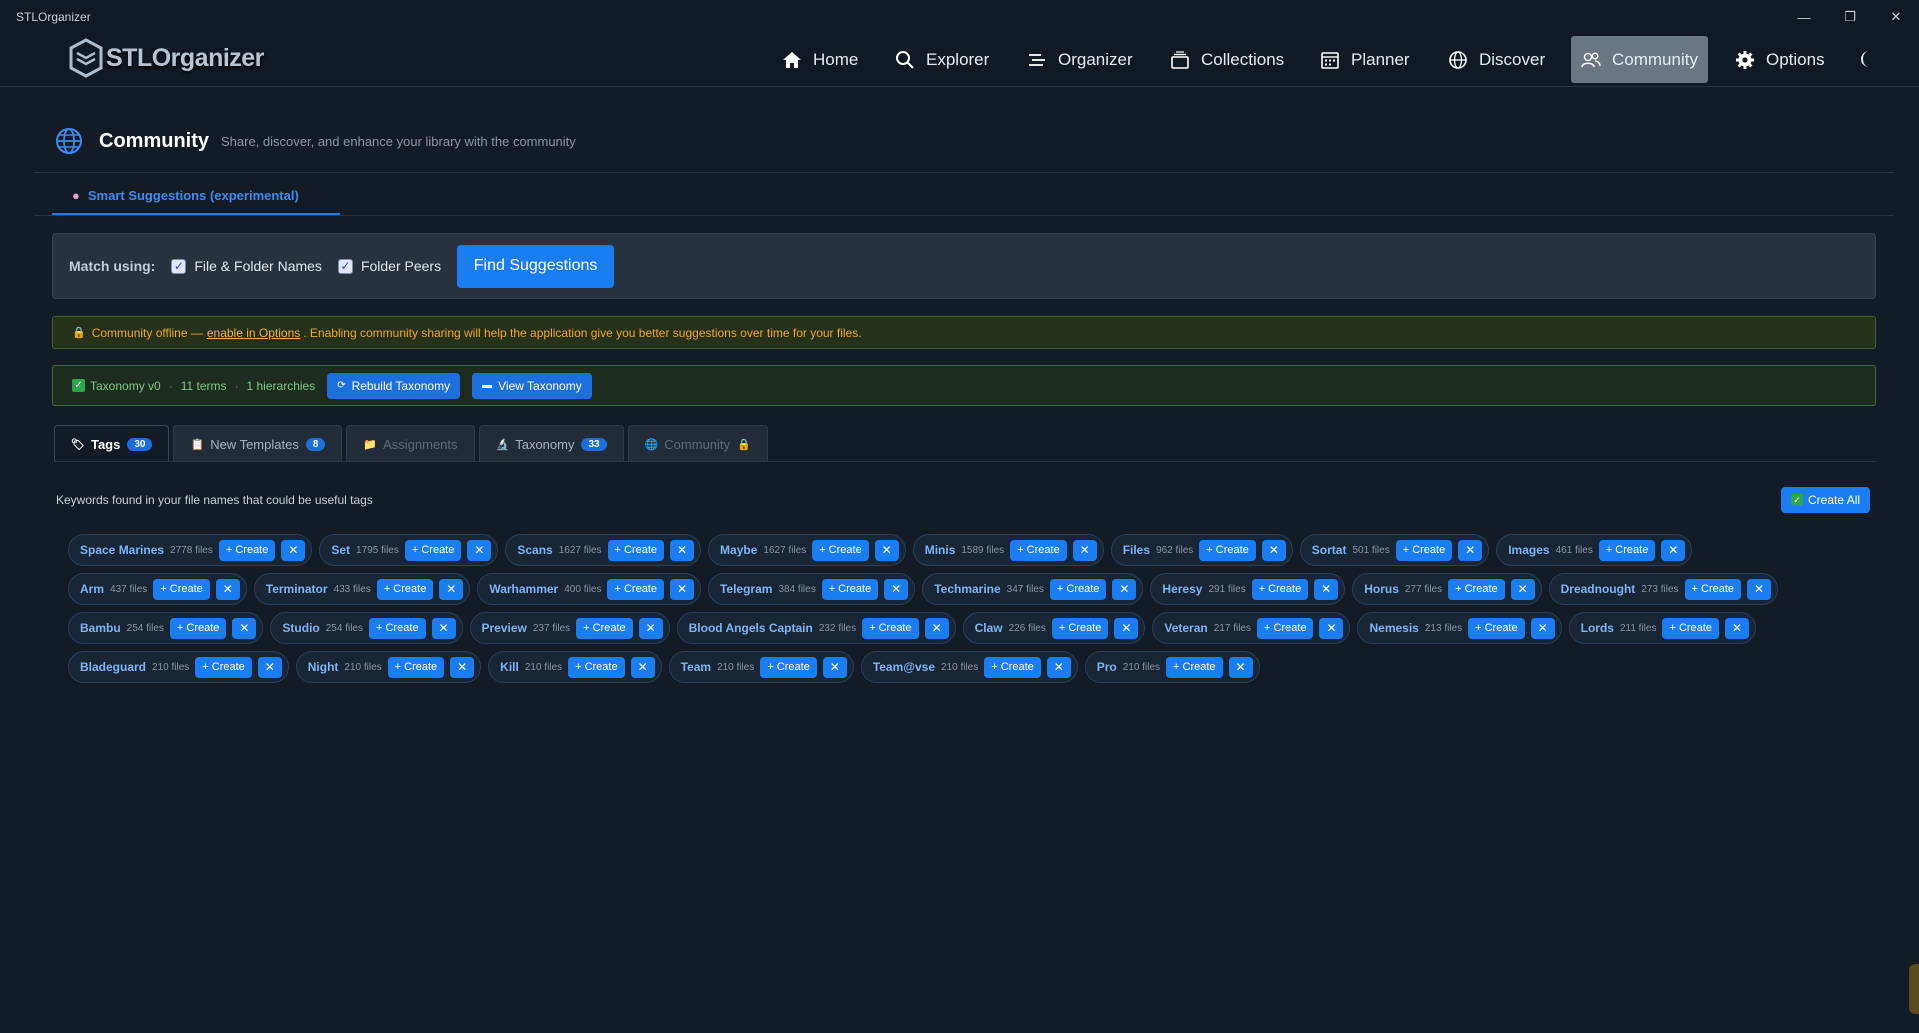 This screenshot has width=1919, height=1033. Describe the element at coordinates (1365, 59) in the screenshot. I see `nav-planner: Planner` at that location.